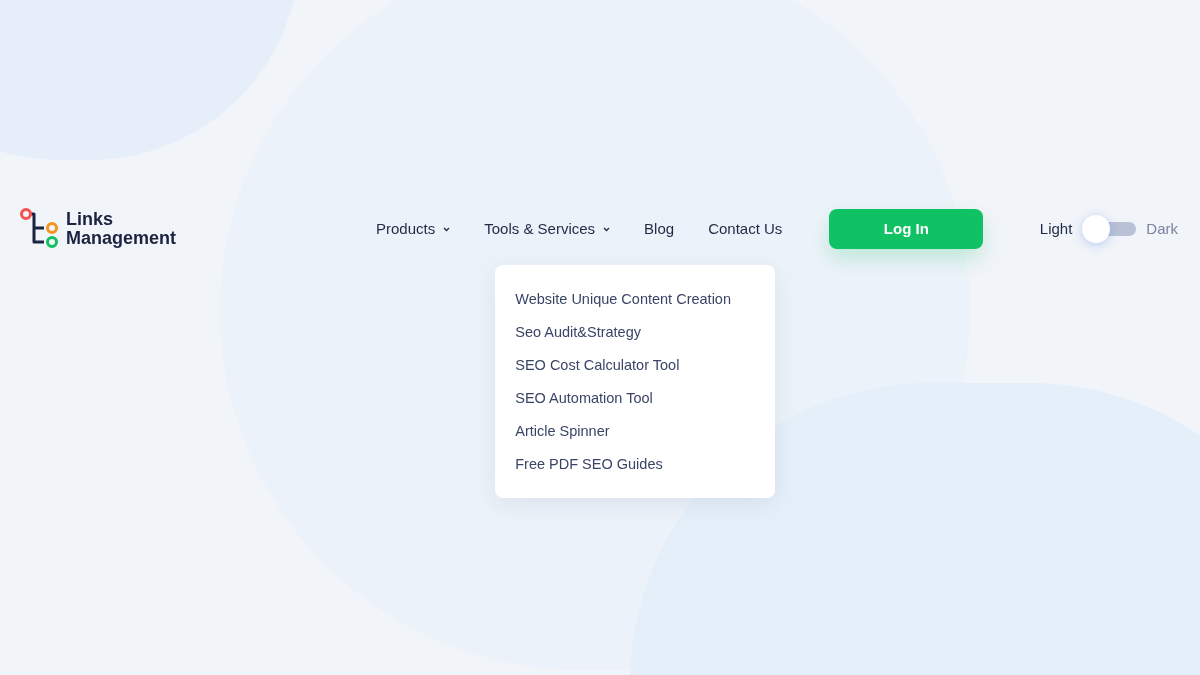 The height and width of the screenshot is (675, 1200). What do you see at coordinates (413, 229) in the screenshot?
I see `nav-link: Products` at bounding box center [413, 229].